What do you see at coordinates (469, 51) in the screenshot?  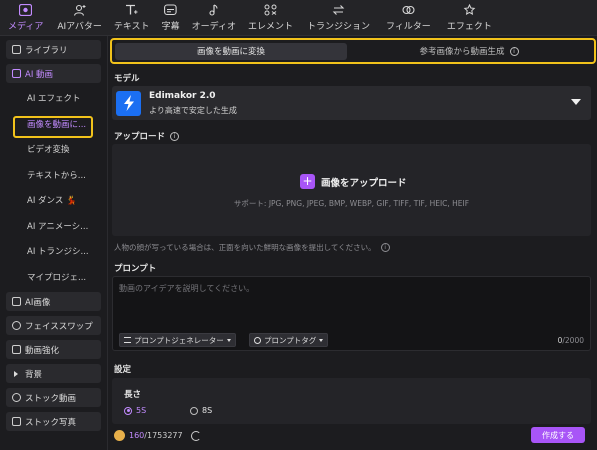 I see `tab-reference-image-video: 参考画像から動画生成 i` at bounding box center [469, 51].